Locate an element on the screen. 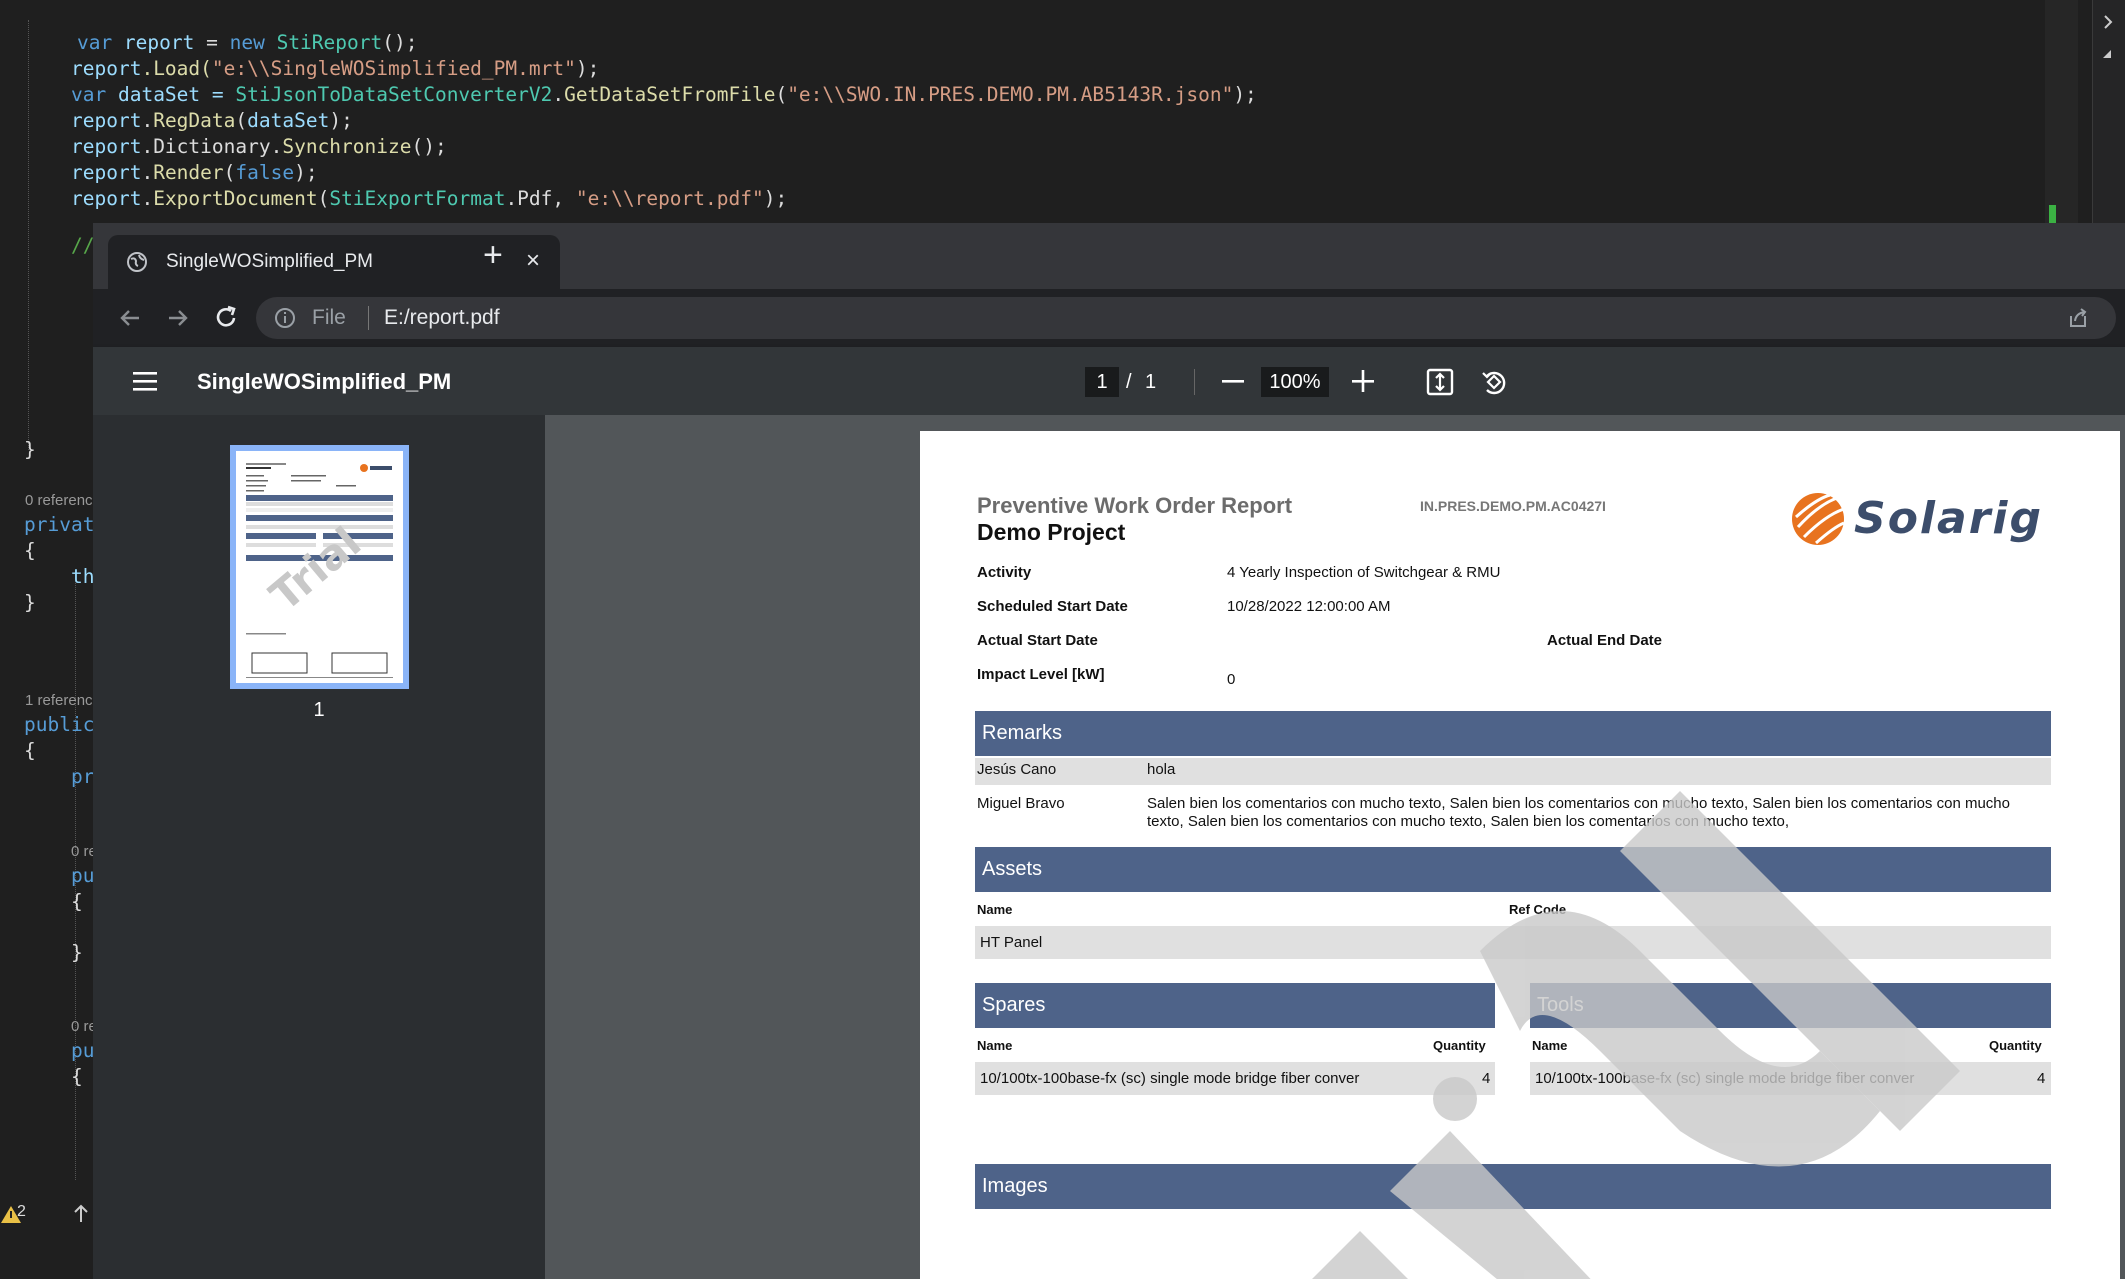  editor-status: 2 is located at coordinates (47, 1214).